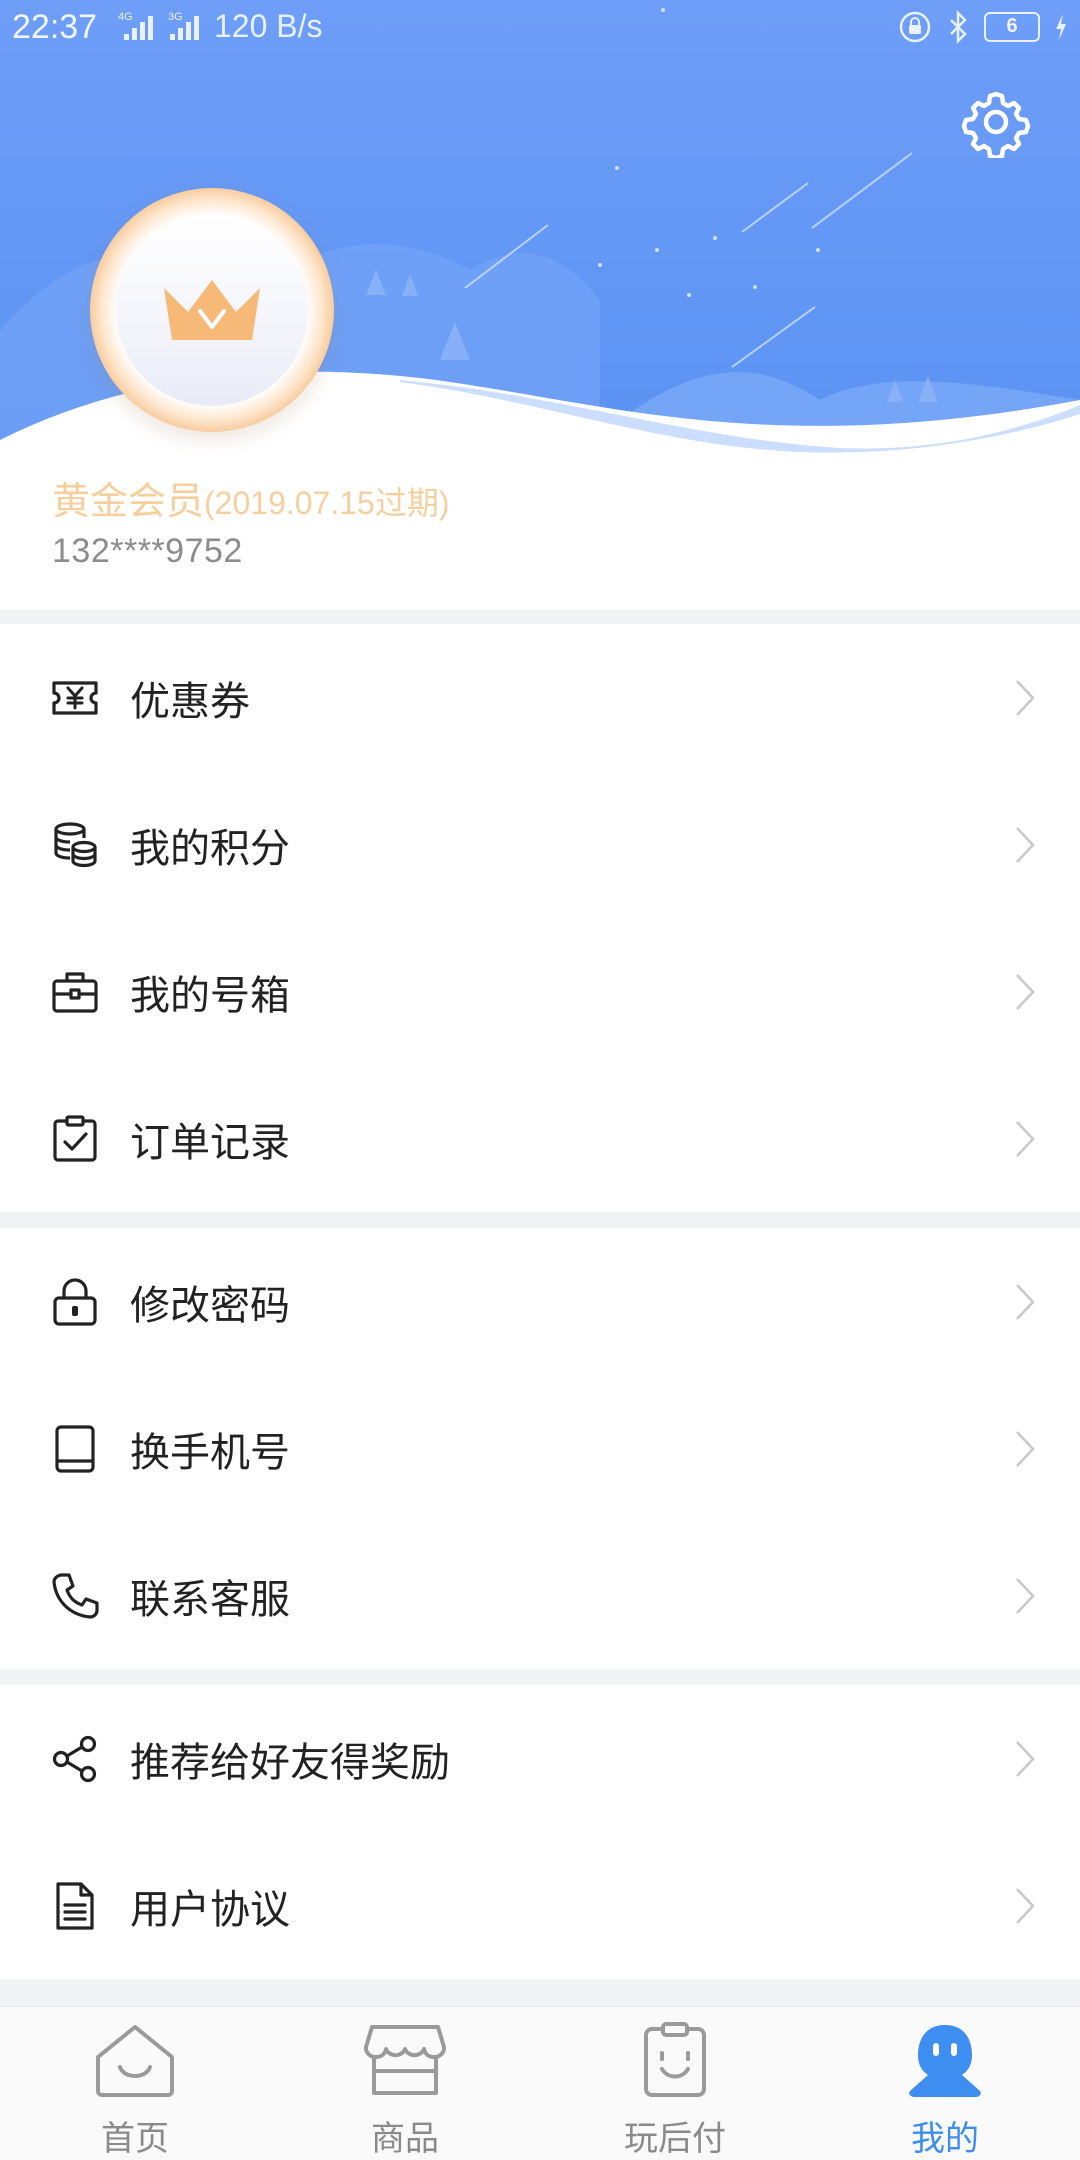 The image size is (1080, 2160). I want to click on telephone-icon, so click(75, 1595).